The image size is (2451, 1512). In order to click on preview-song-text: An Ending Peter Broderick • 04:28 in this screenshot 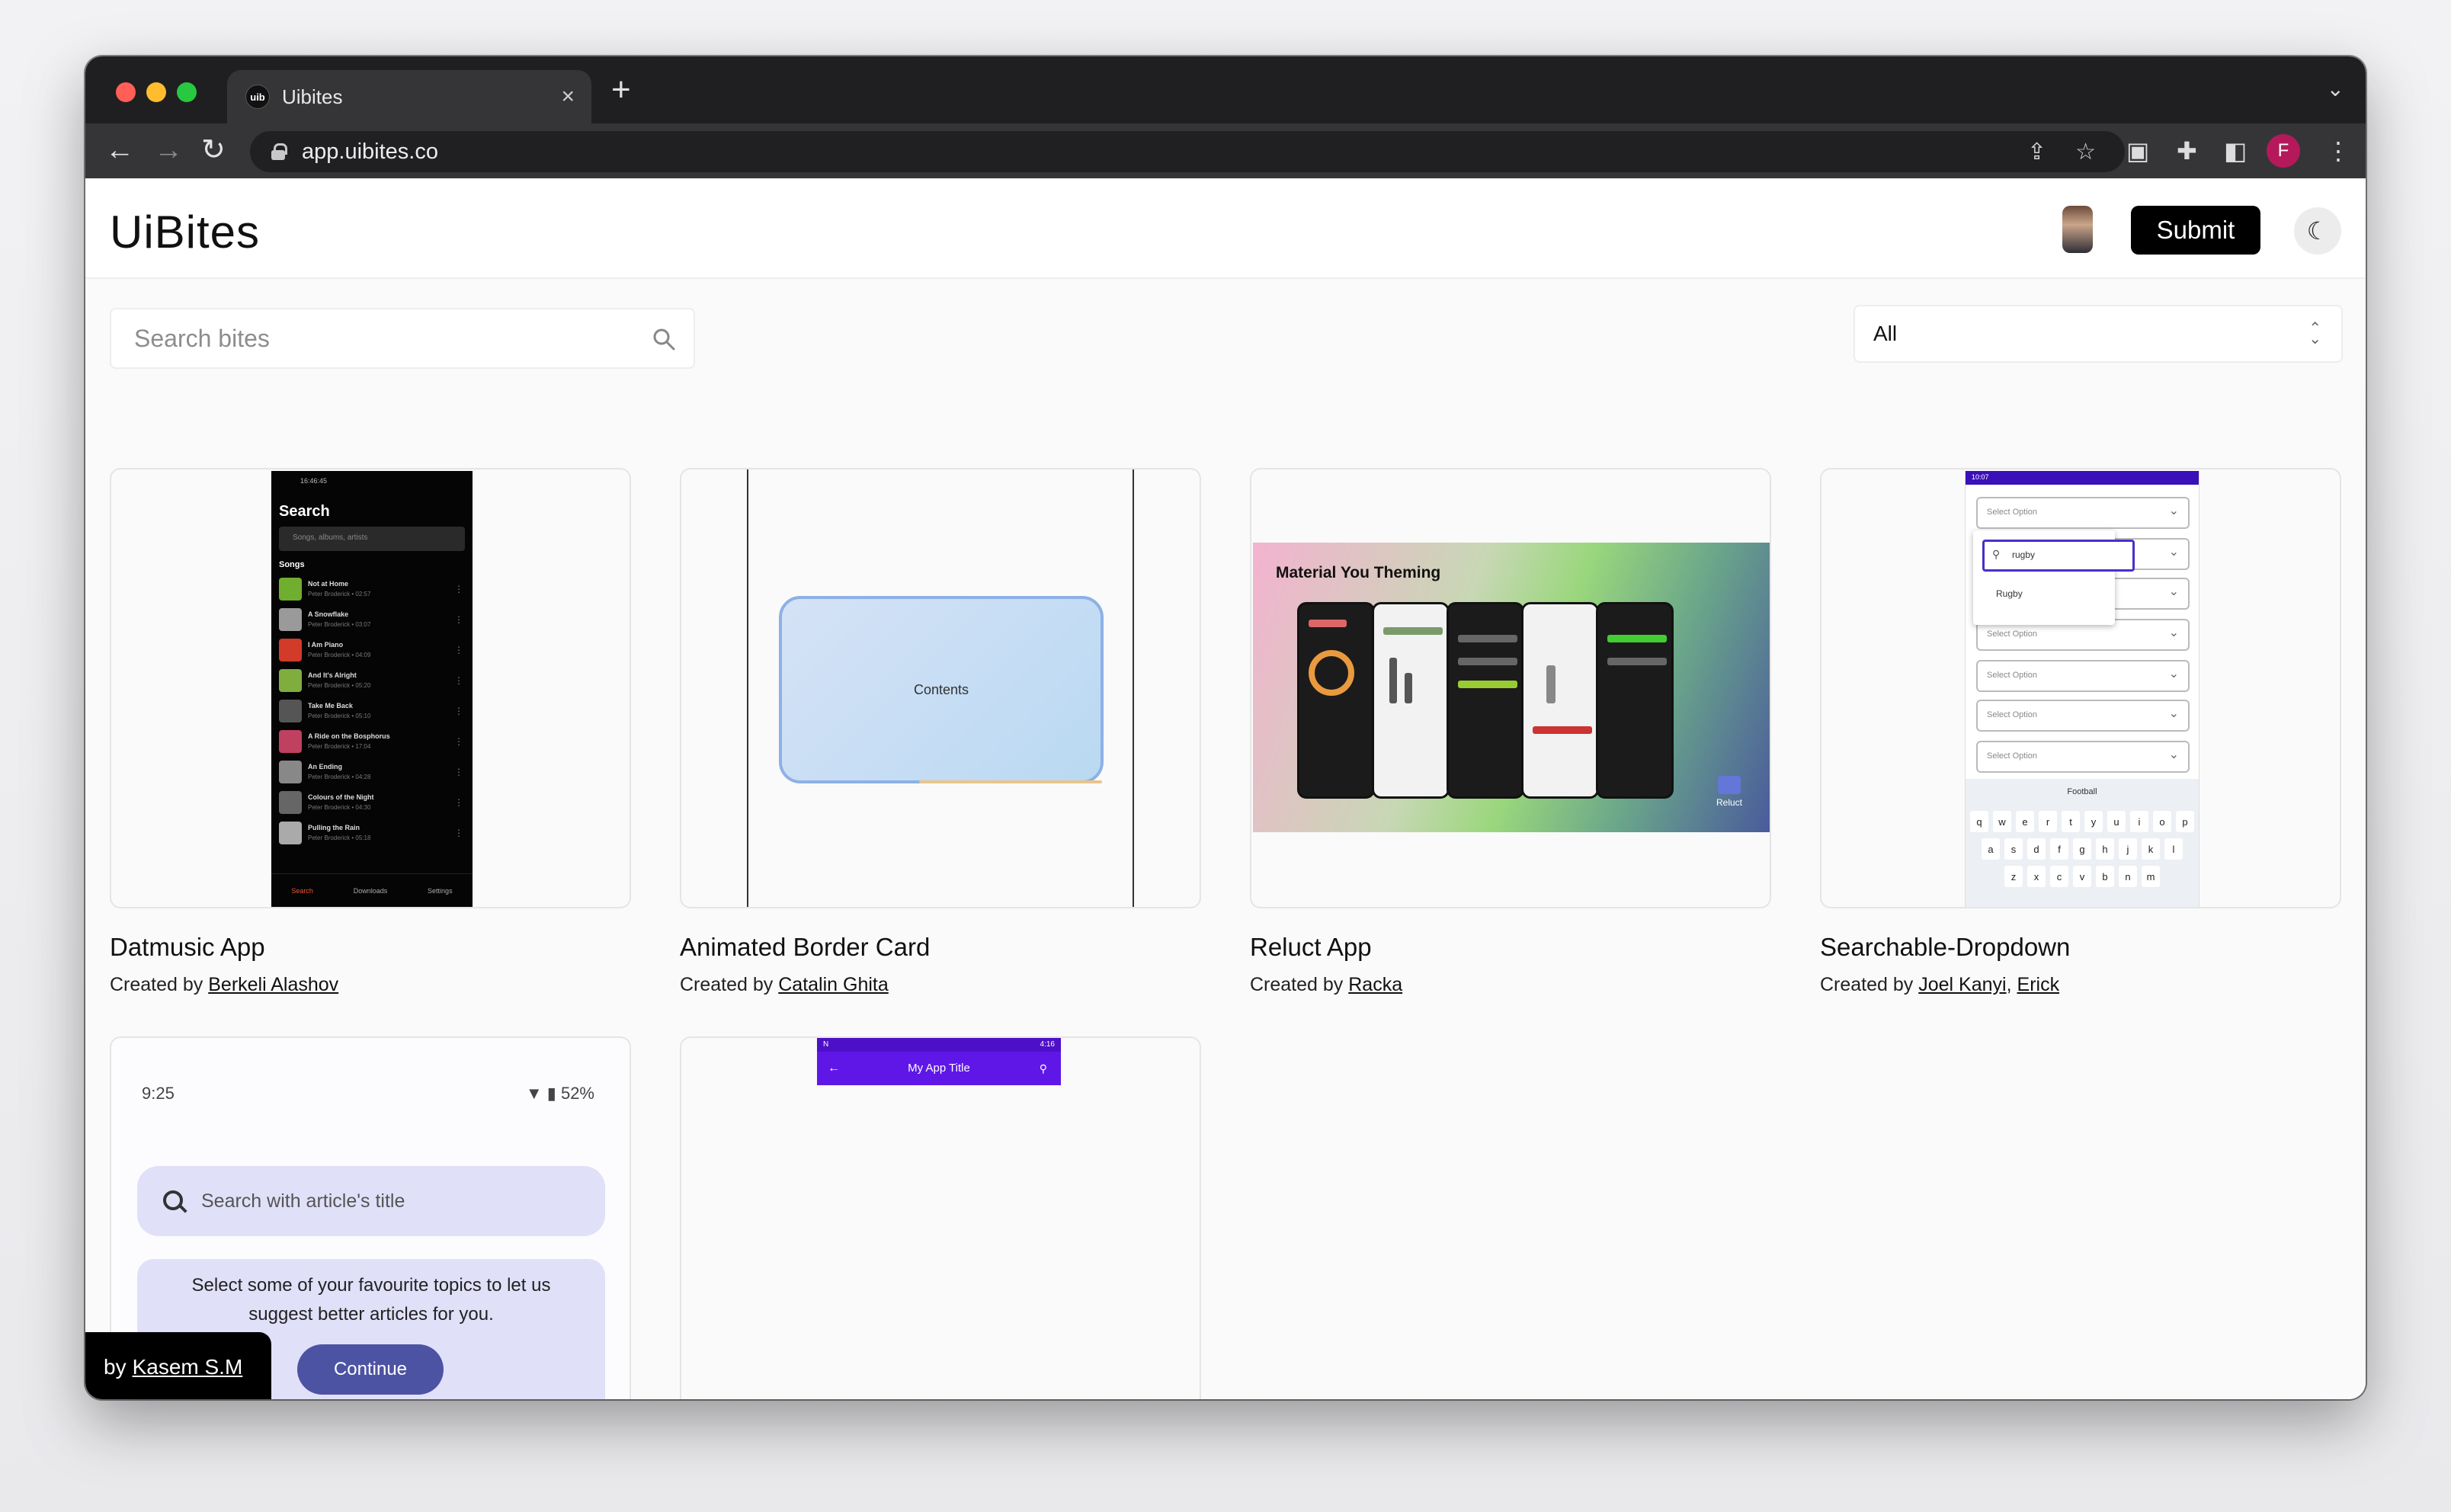, I will do `click(381, 772)`.